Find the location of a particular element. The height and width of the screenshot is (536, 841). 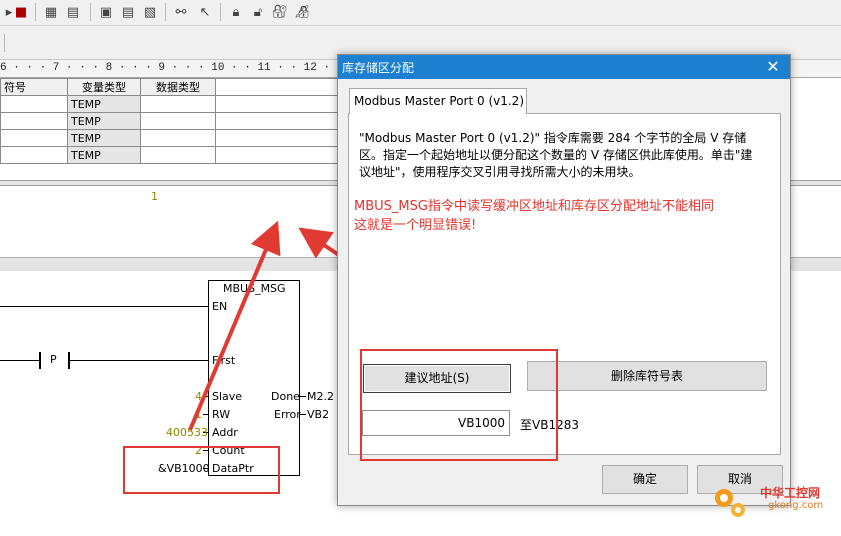

watermark: 中华工控网 gkong.com is located at coordinates (773, 502).